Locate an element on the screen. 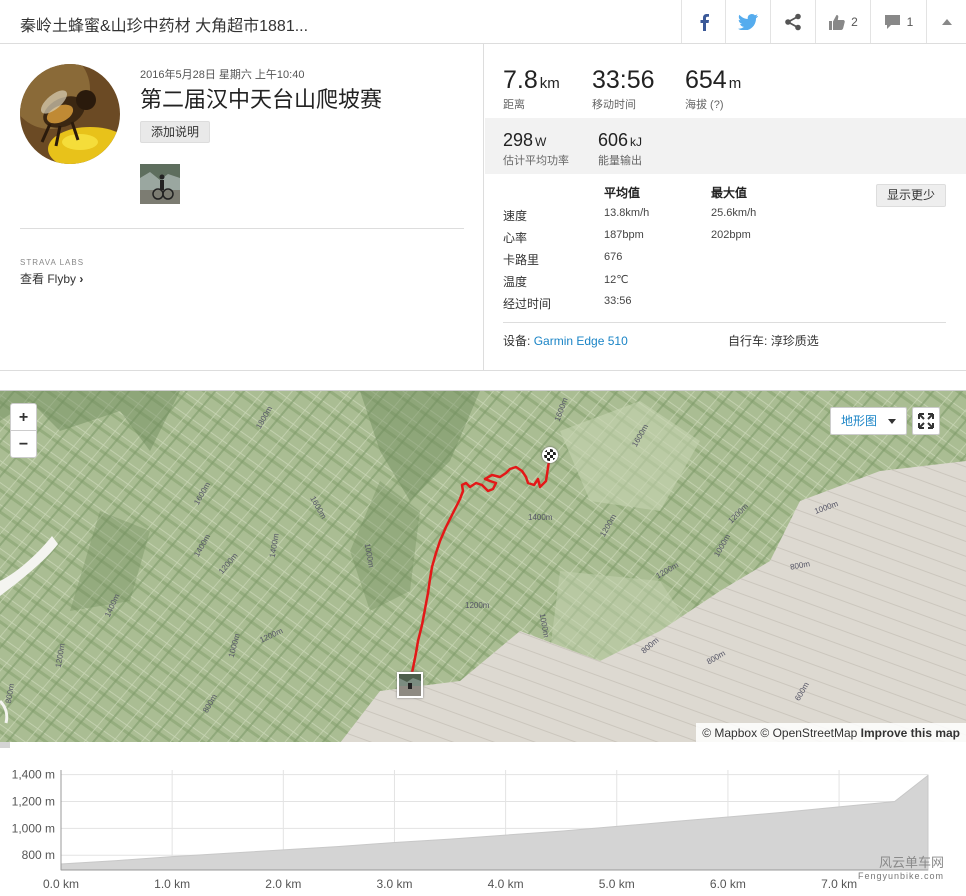 The height and width of the screenshot is (896, 966). share-button is located at coordinates (792, 21).